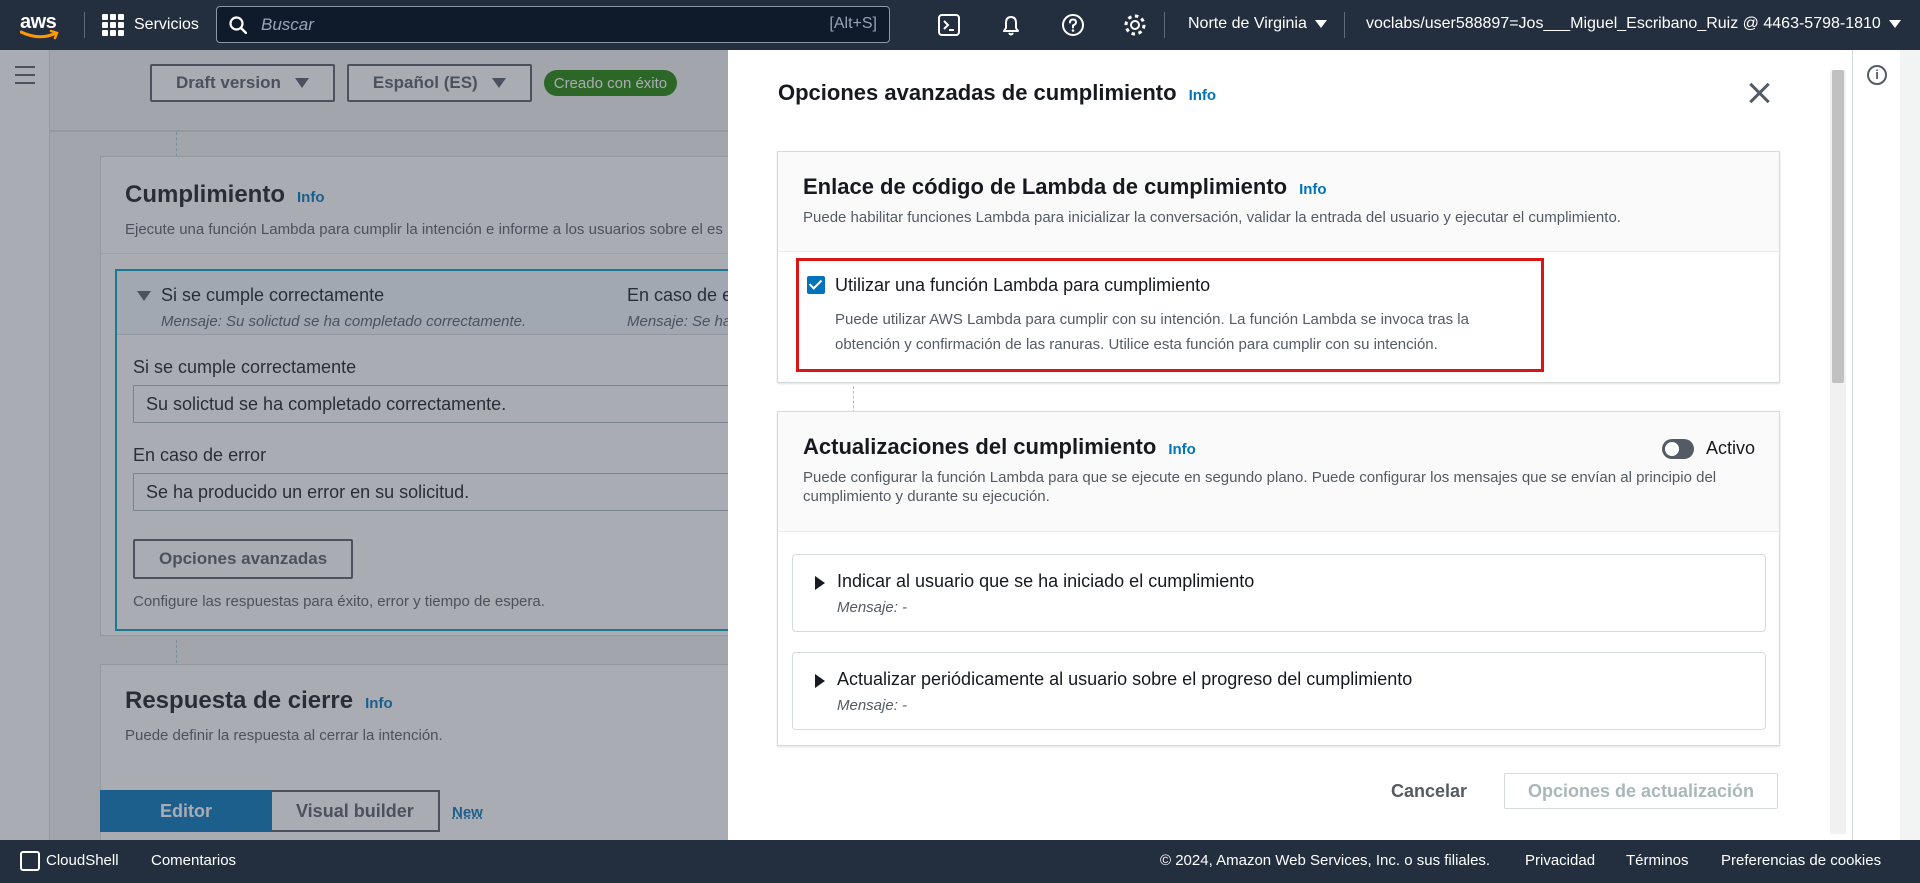 Image resolution: width=1920 pixels, height=883 pixels. What do you see at coordinates (238, 25) in the screenshot?
I see `search-icon` at bounding box center [238, 25].